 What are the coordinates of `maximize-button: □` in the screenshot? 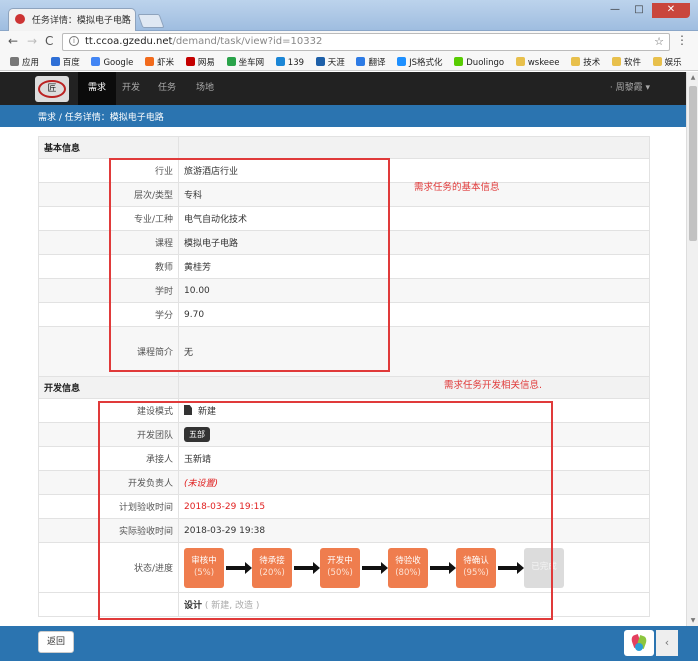 It's located at (639, 10).